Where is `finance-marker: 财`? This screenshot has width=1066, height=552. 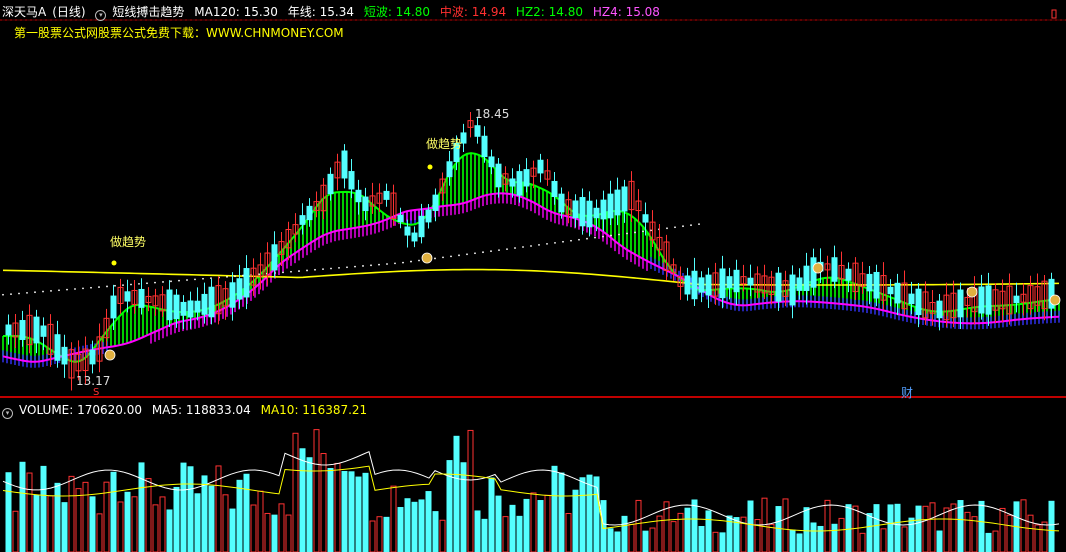 finance-marker: 财 is located at coordinates (907, 392).